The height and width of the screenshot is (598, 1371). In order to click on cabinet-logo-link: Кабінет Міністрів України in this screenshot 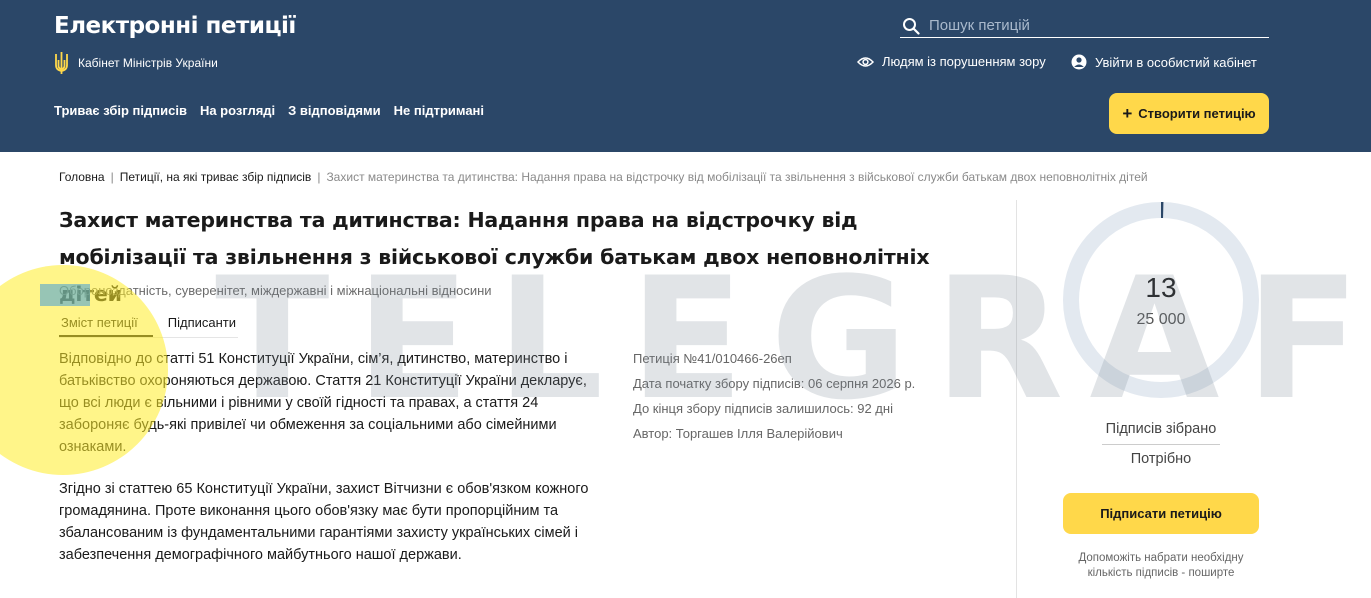, I will do `click(135, 63)`.